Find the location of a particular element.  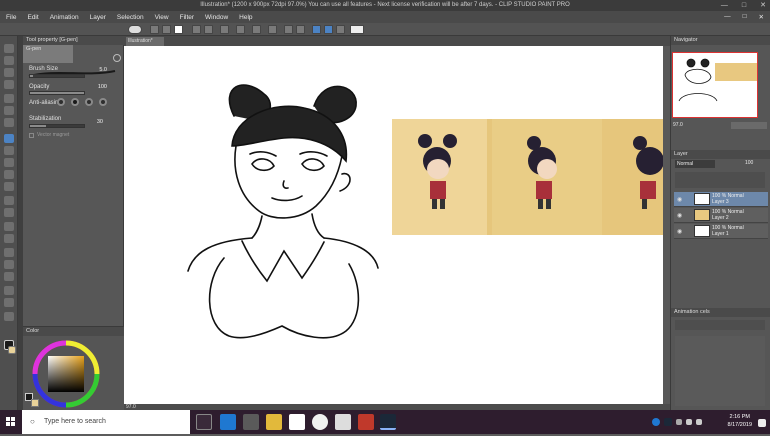

stabilization-slider is located at coordinates (57, 126).